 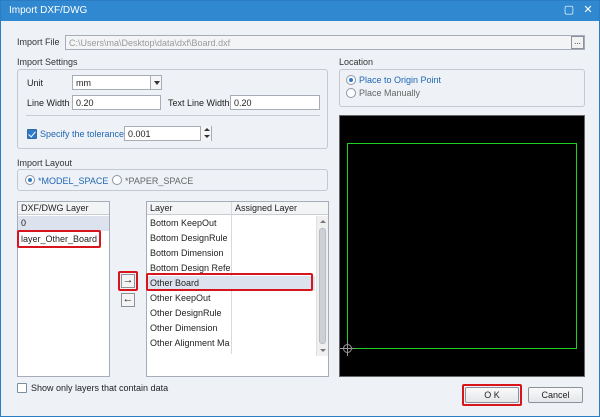 I want to click on chevron-down-icon, so click(x=155, y=82).